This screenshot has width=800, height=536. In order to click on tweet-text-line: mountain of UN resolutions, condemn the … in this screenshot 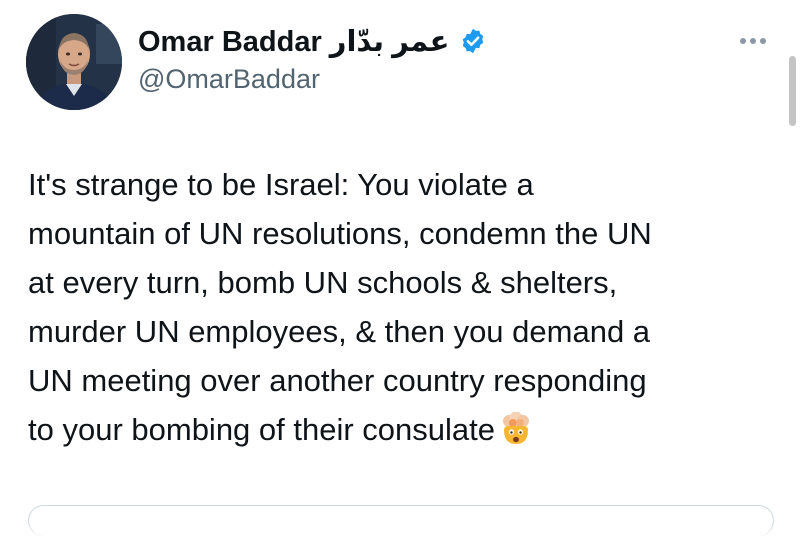, I will do `click(340, 233)`.